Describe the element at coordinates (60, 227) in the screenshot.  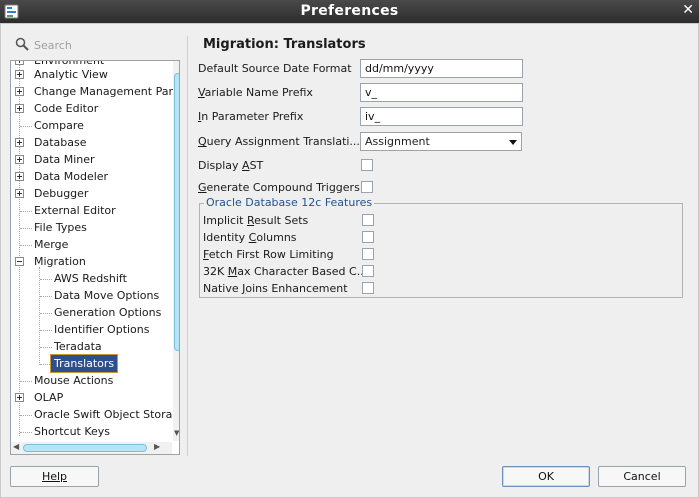
I see `tree-item-file-types: File Types` at that location.